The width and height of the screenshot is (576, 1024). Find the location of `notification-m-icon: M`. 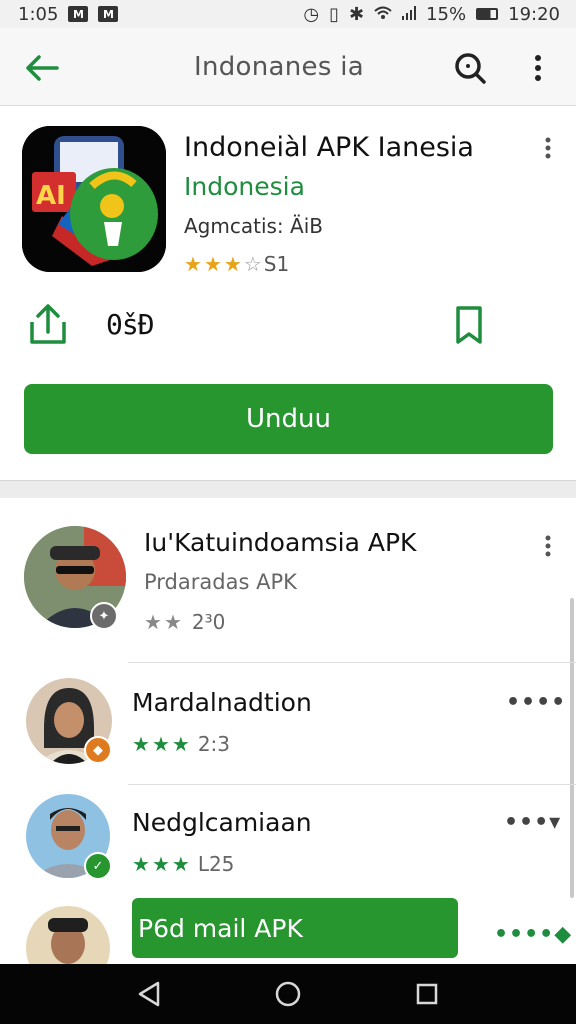

notification-m-icon: M is located at coordinates (78, 14).